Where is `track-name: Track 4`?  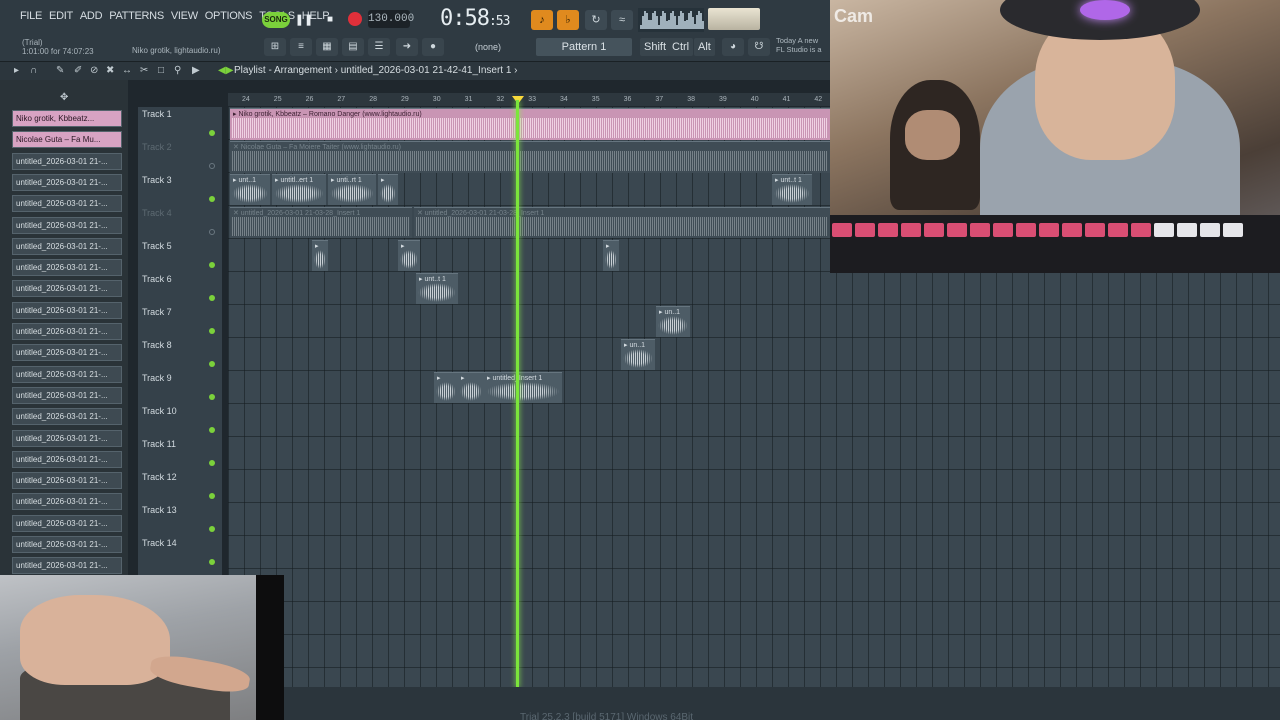 track-name: Track 4 is located at coordinates (157, 213).